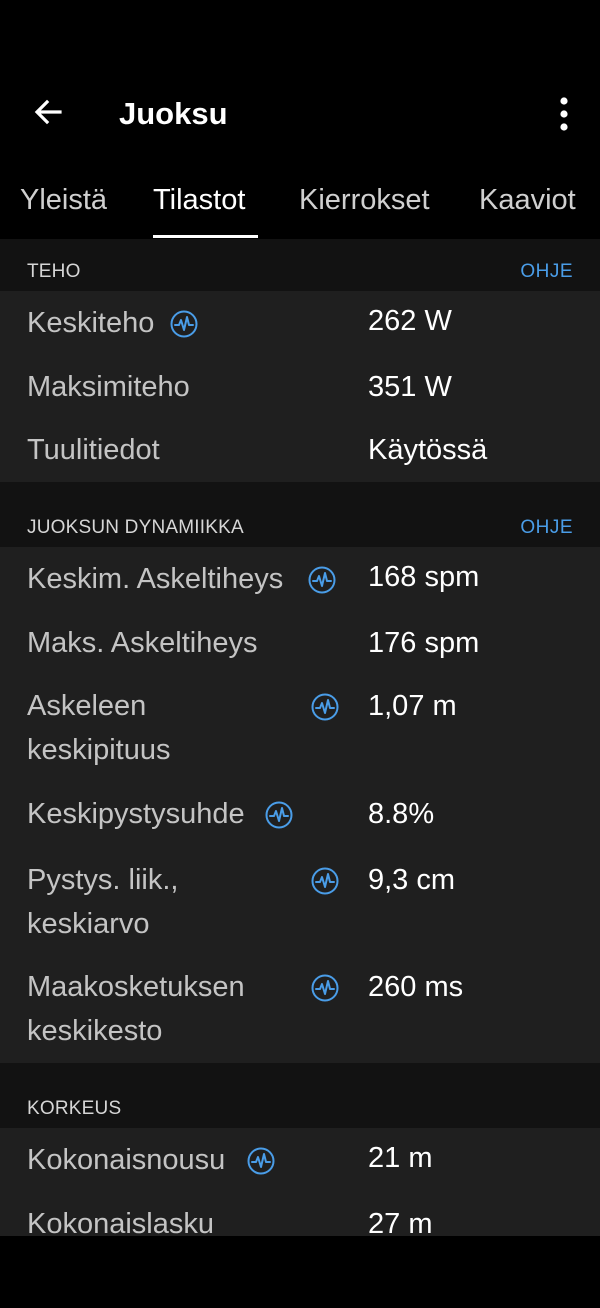 This screenshot has height=1308, width=600. Describe the element at coordinates (300, 82) in the screenshot. I see `app-bar: Juoksu` at that location.